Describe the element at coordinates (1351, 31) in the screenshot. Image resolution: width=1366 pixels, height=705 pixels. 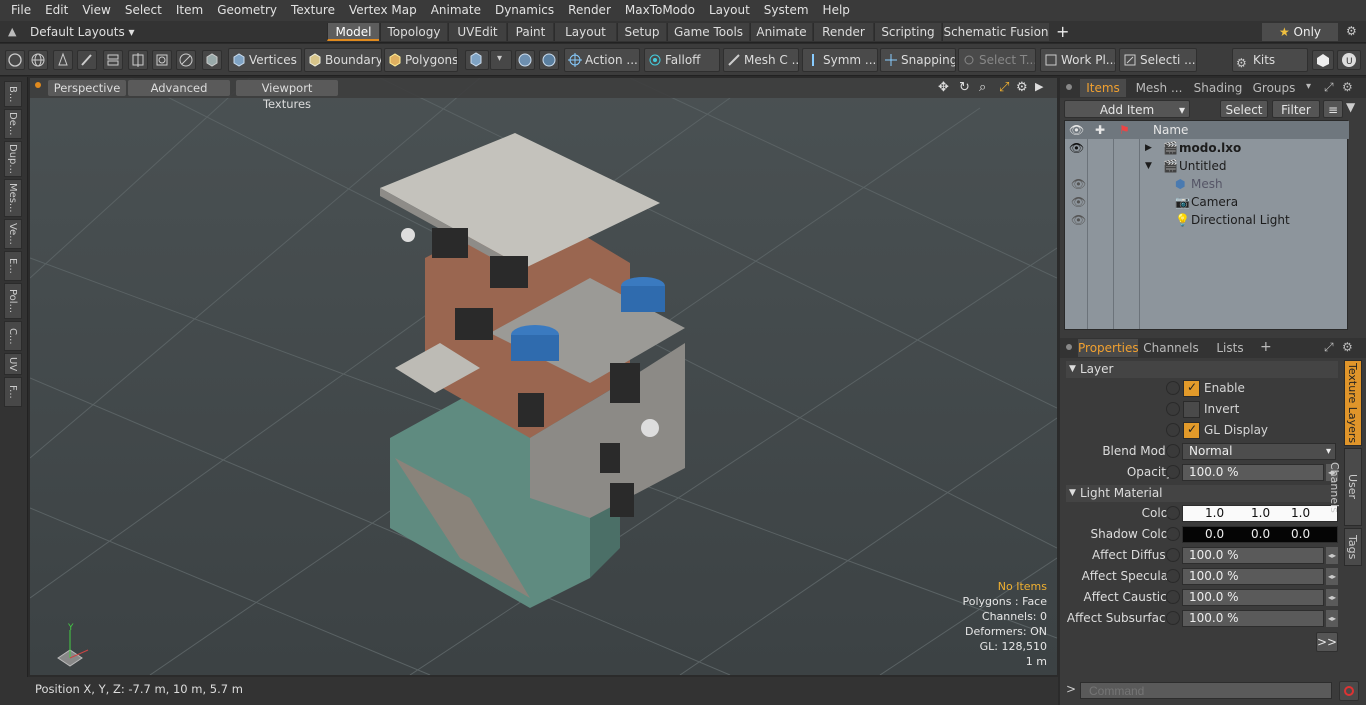
I see `gear-icon: ⚙` at that location.